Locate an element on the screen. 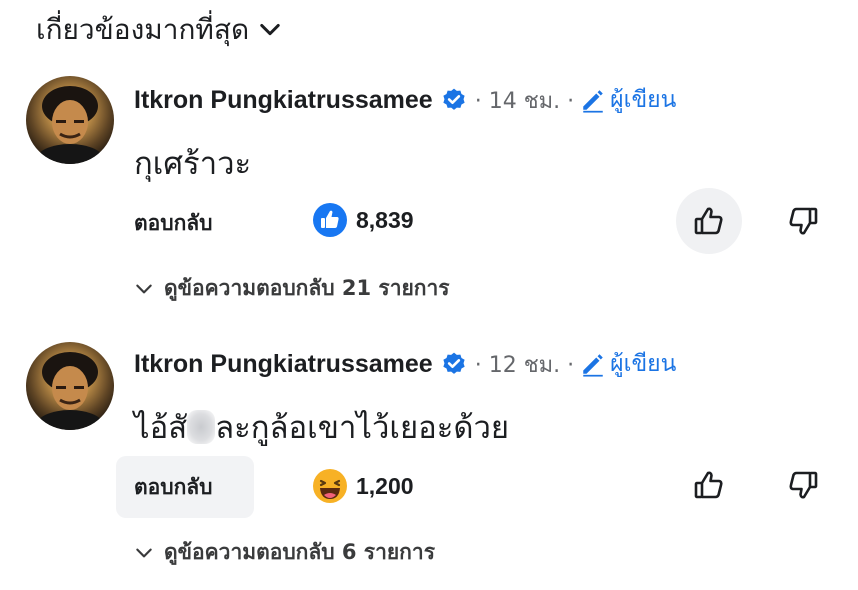  censor-blur is located at coordinates (201, 427).